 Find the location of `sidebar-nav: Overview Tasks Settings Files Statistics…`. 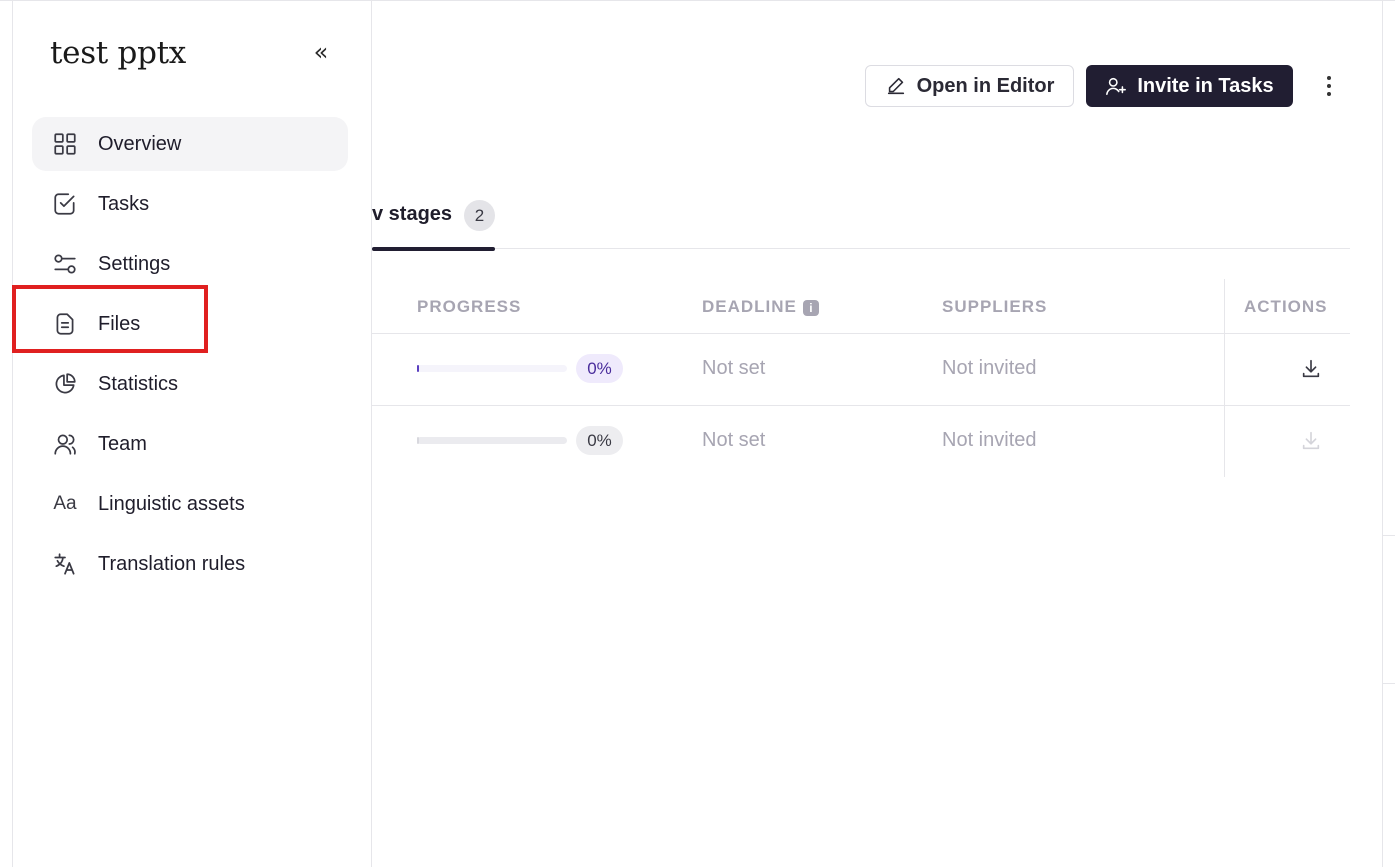

sidebar-nav: Overview Tasks Settings Files Statistics… is located at coordinates (190, 357).